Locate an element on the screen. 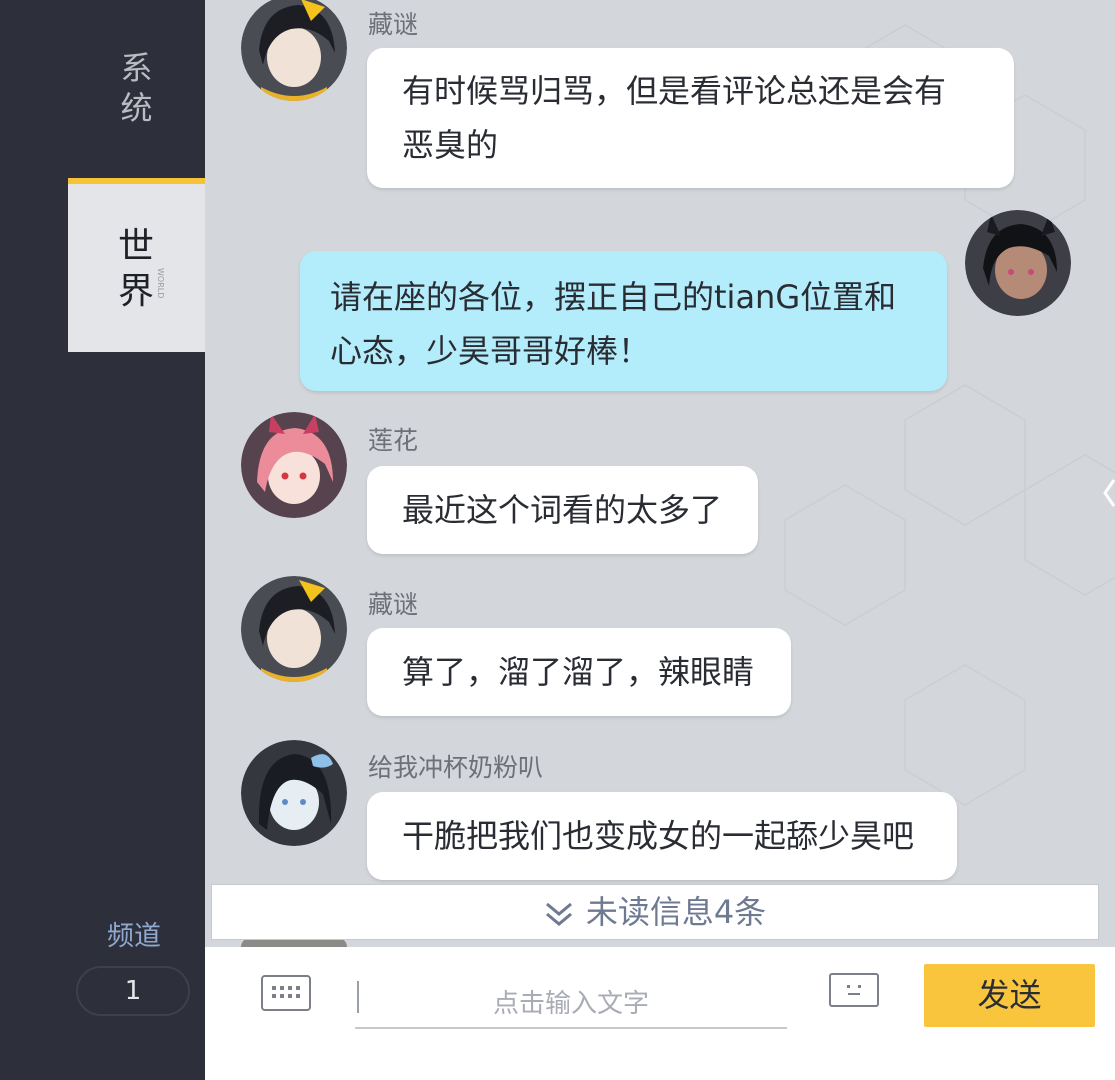 The height and width of the screenshot is (1080, 1115). avatar-dark-hair-blue-ribbon-icon is located at coordinates (294, 793).